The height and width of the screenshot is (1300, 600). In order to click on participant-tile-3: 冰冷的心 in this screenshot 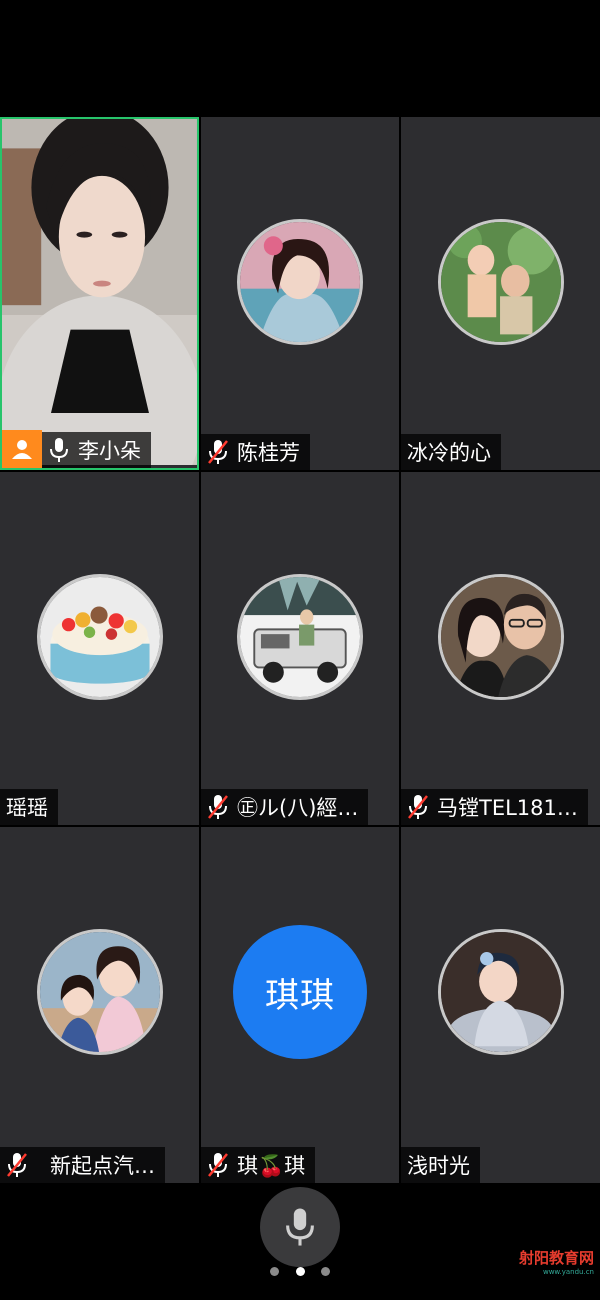, I will do `click(500, 293)`.